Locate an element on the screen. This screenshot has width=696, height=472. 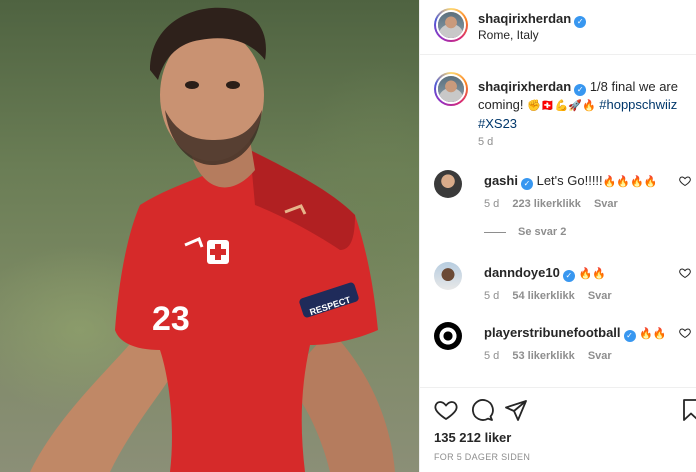
comment-text: playerstribunefootball ✓ 🔥🔥 is located at coordinates (575, 333).